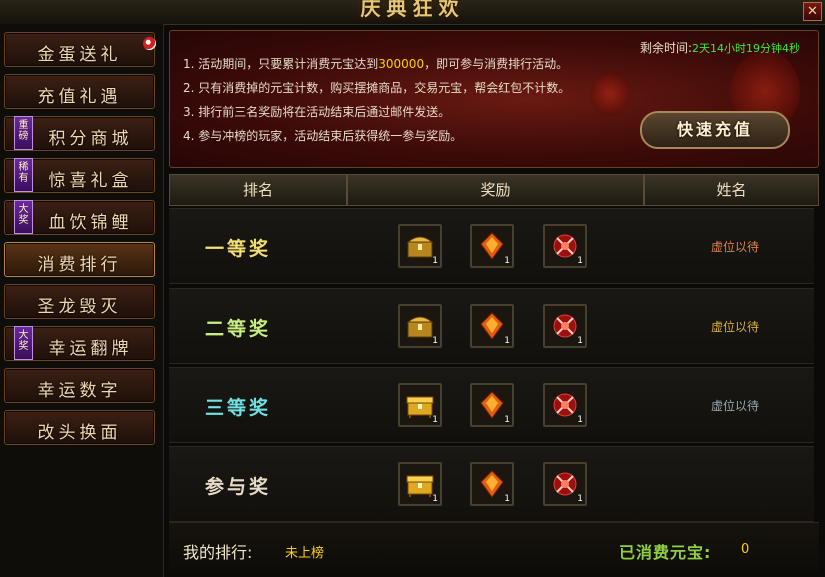 The width and height of the screenshot is (825, 577). Describe the element at coordinates (90, 139) in the screenshot. I see `sidebar-item-label: 积分商城` at that location.